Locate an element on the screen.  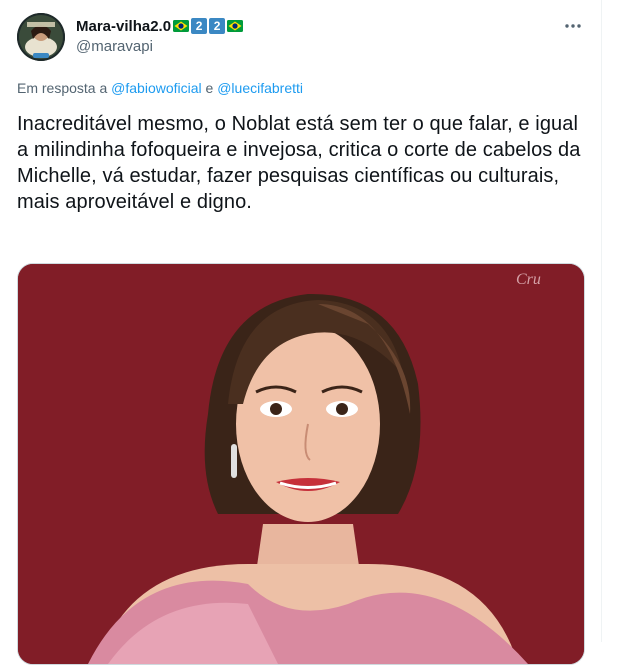
user-handle: @maravapi is located at coordinates (114, 46).